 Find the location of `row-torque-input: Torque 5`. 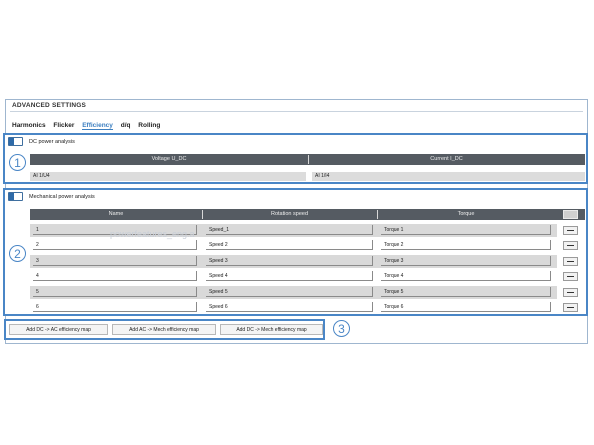

row-torque-input: Torque 5 is located at coordinates (466, 292).